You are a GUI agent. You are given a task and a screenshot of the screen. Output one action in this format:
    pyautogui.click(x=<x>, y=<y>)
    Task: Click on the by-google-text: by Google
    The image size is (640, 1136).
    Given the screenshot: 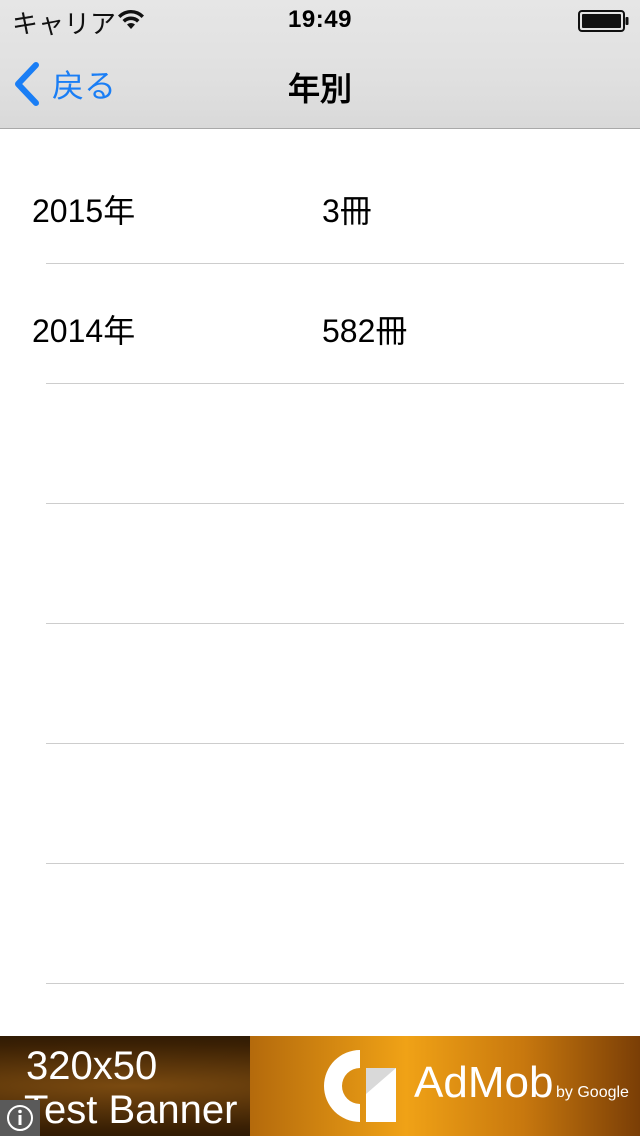 What is the action you would take?
    pyautogui.click(x=592, y=1092)
    